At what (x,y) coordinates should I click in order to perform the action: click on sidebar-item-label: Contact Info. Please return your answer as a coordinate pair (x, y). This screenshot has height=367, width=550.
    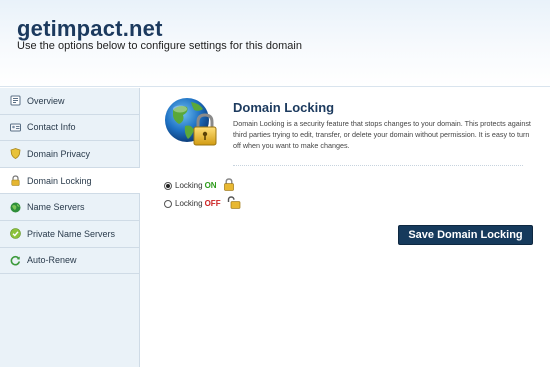
    Looking at the image, I should click on (51, 127).